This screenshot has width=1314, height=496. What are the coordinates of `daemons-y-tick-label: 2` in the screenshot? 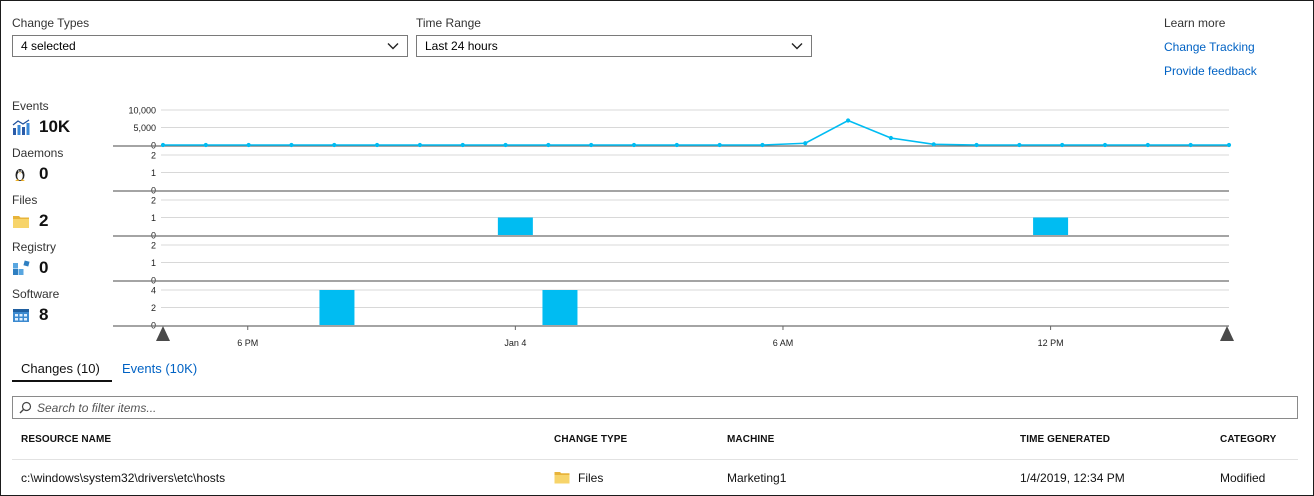 It's located at (153, 156).